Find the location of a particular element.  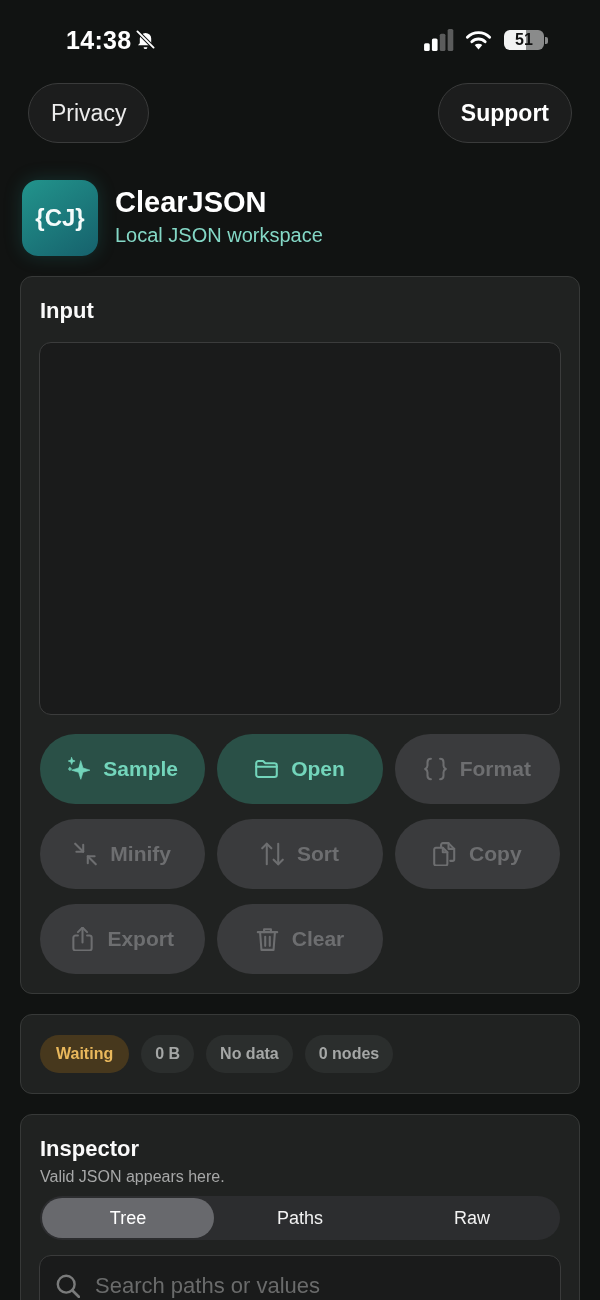

minimize-arrows-icon is located at coordinates (86, 854).